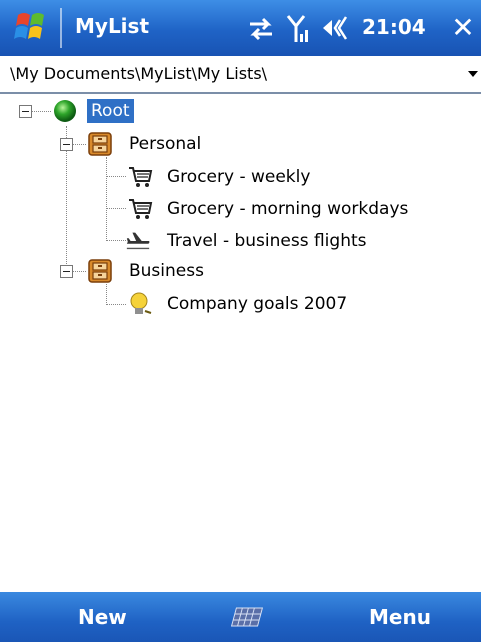 The width and height of the screenshot is (481, 642). Describe the element at coordinates (102, 617) in the screenshot. I see `new-softkey: New` at that location.